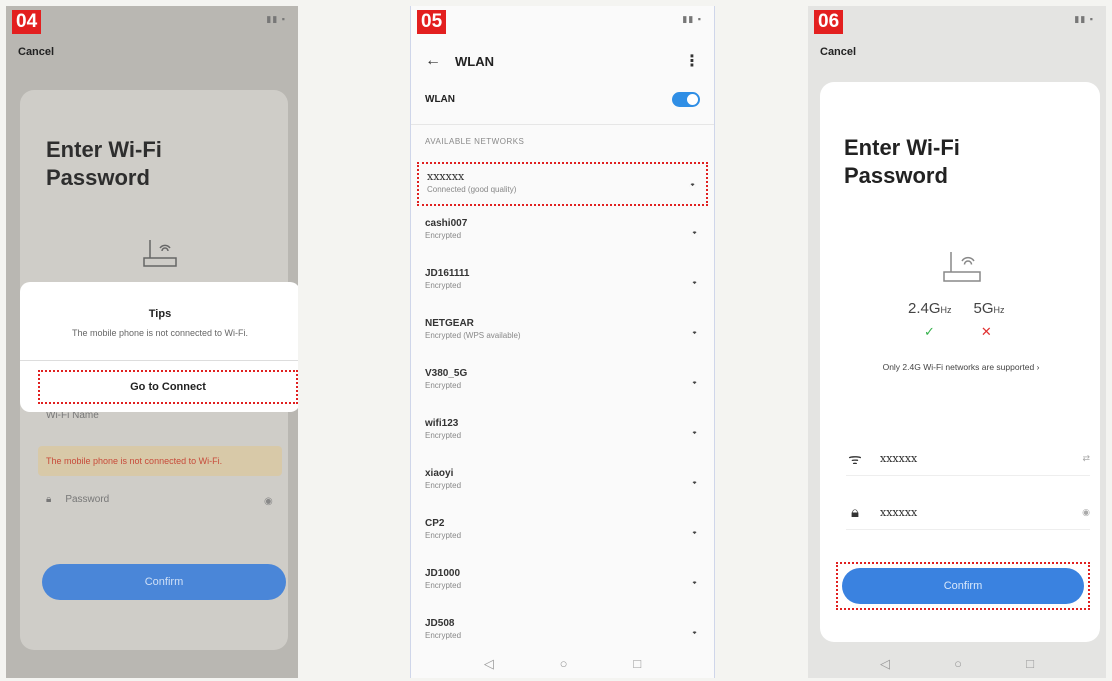 The width and height of the screenshot is (1112, 681). What do you see at coordinates (899, 458) in the screenshot?
I see `wifi-name-value: xxxxxx` at bounding box center [899, 458].